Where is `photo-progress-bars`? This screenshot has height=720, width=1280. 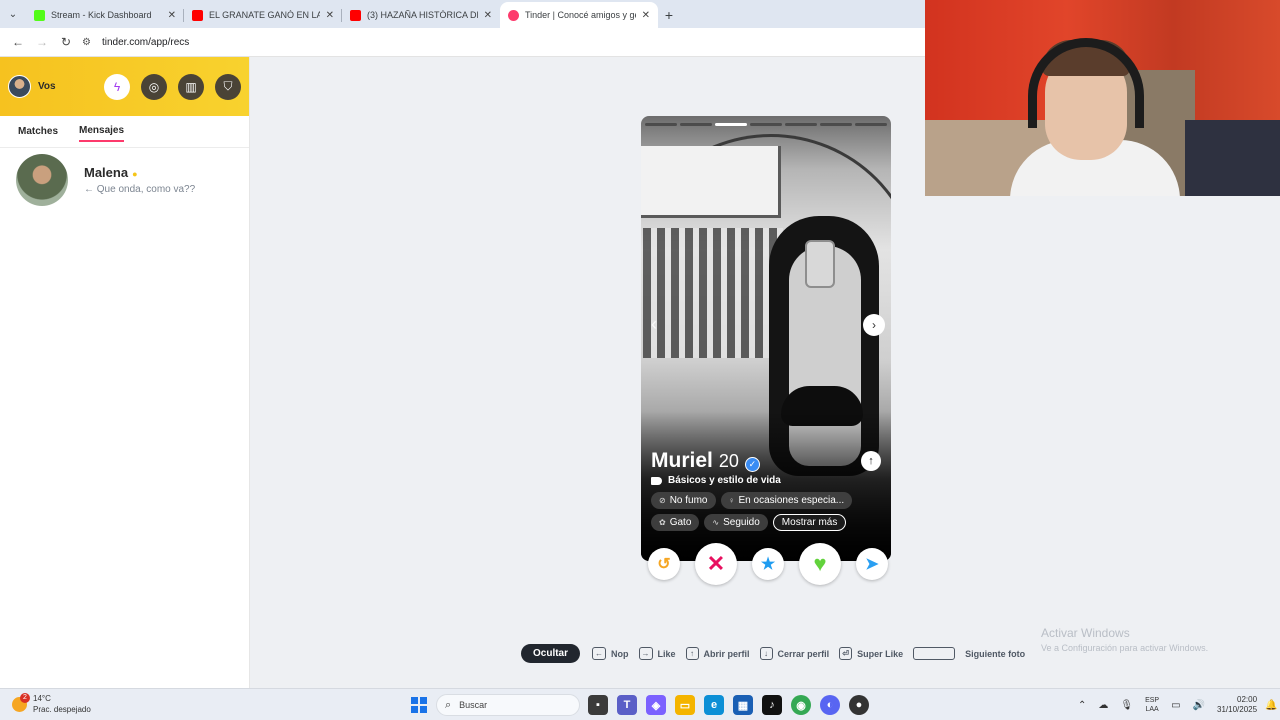
photo-progress-bars is located at coordinates (766, 124).